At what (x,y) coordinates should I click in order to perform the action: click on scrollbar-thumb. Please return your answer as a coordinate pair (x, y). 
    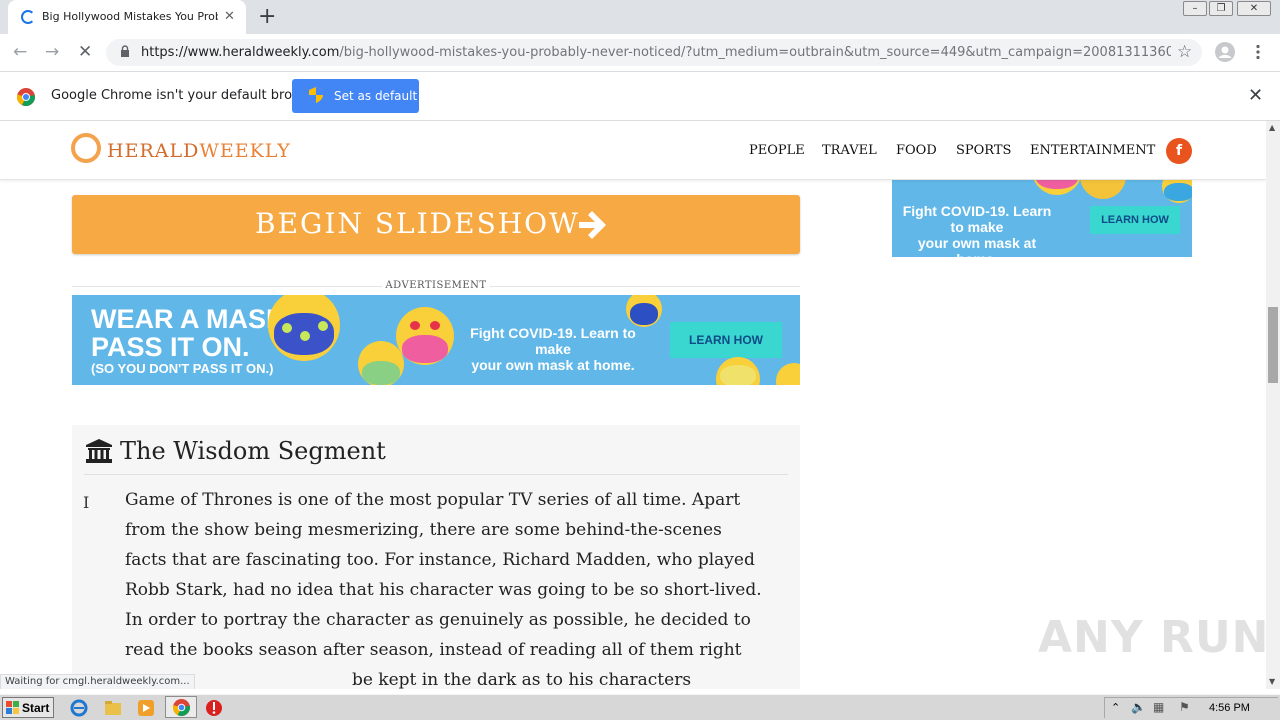
    Looking at the image, I should click on (1273, 345).